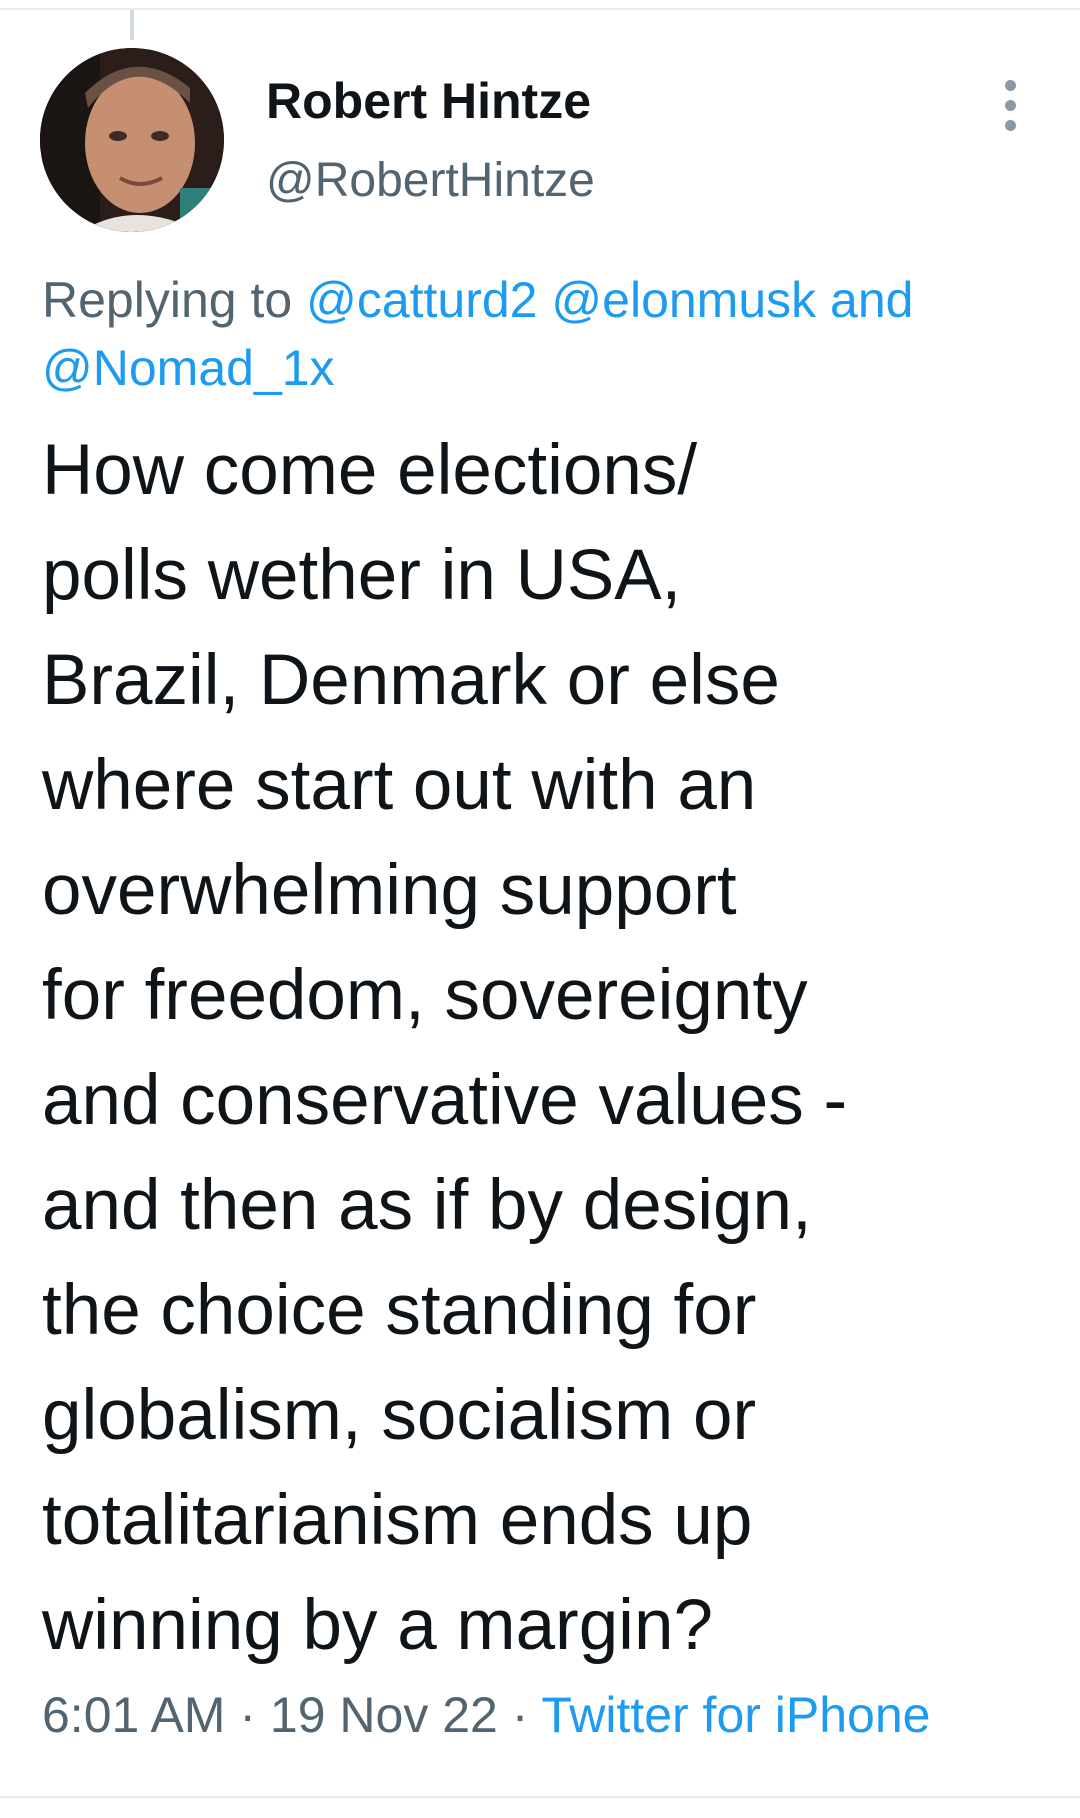  I want to click on tweet-meta: 6:01 AM · 19 Nov 22 · Twitter for iPhone, so click(486, 1715).